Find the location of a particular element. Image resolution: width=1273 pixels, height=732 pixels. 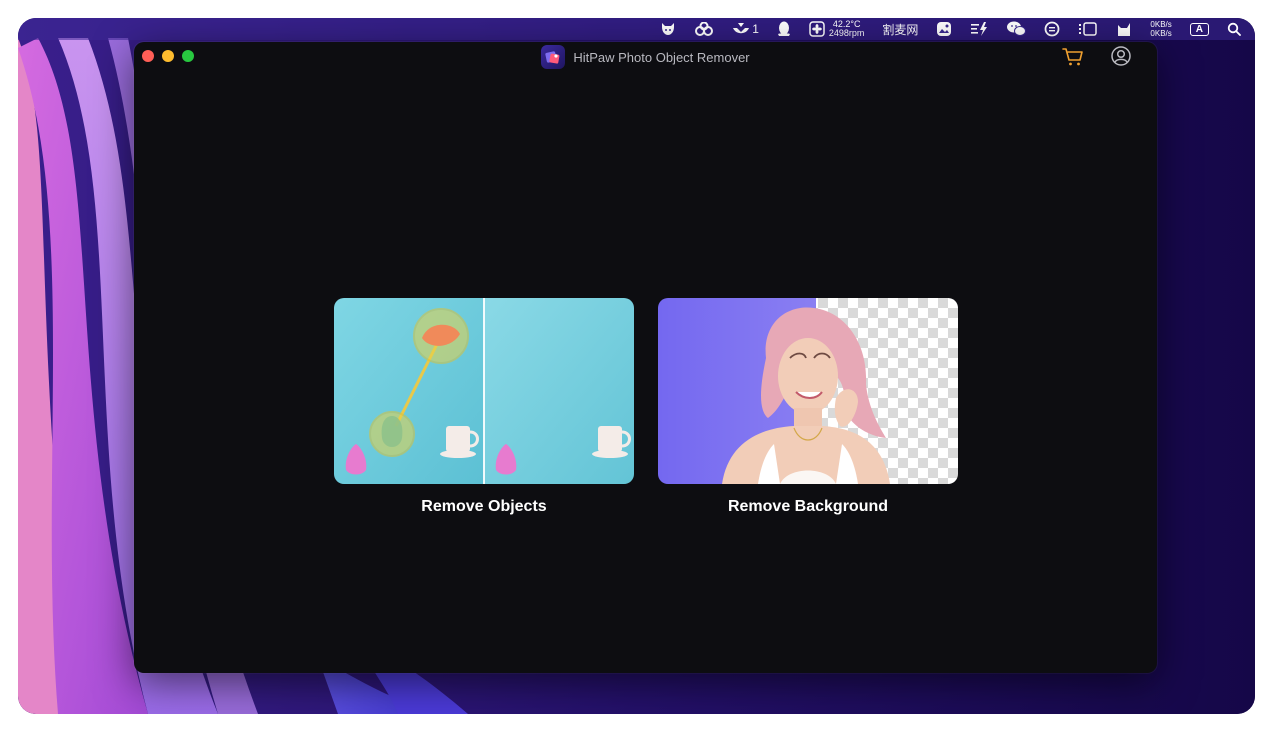

user-account-icon is located at coordinates (1121, 58).